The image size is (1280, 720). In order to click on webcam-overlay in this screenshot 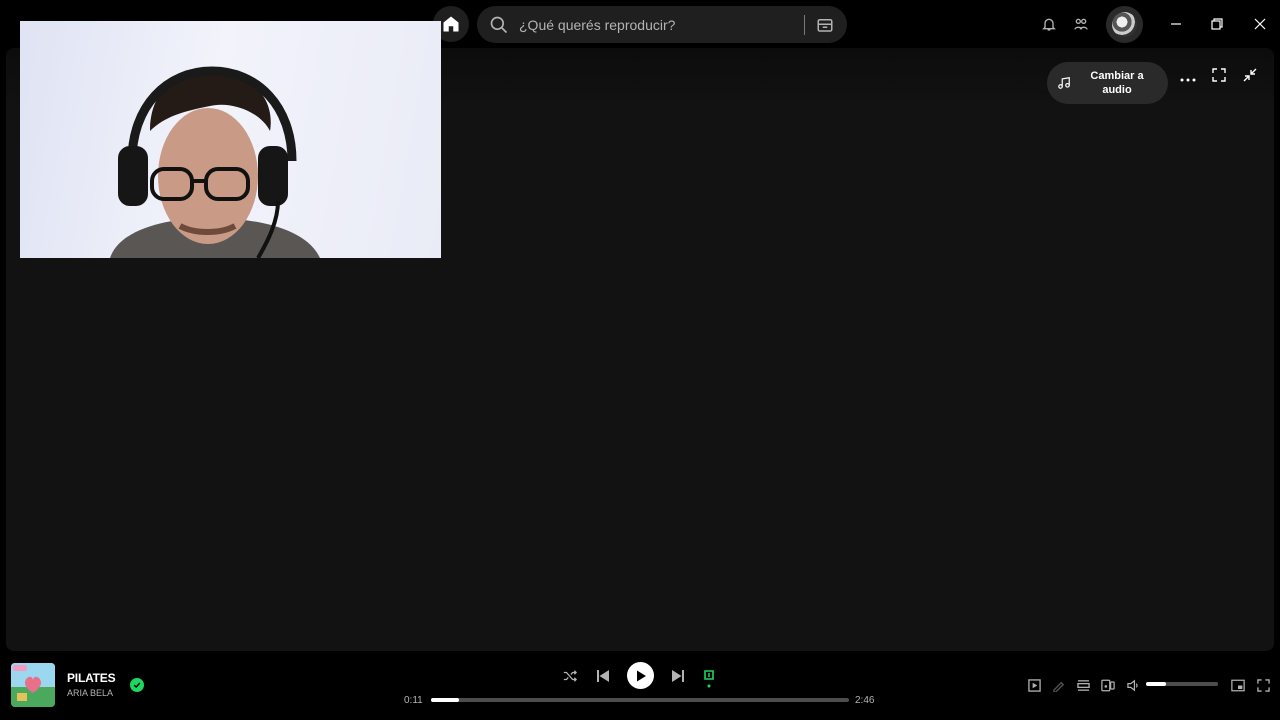, I will do `click(230, 139)`.